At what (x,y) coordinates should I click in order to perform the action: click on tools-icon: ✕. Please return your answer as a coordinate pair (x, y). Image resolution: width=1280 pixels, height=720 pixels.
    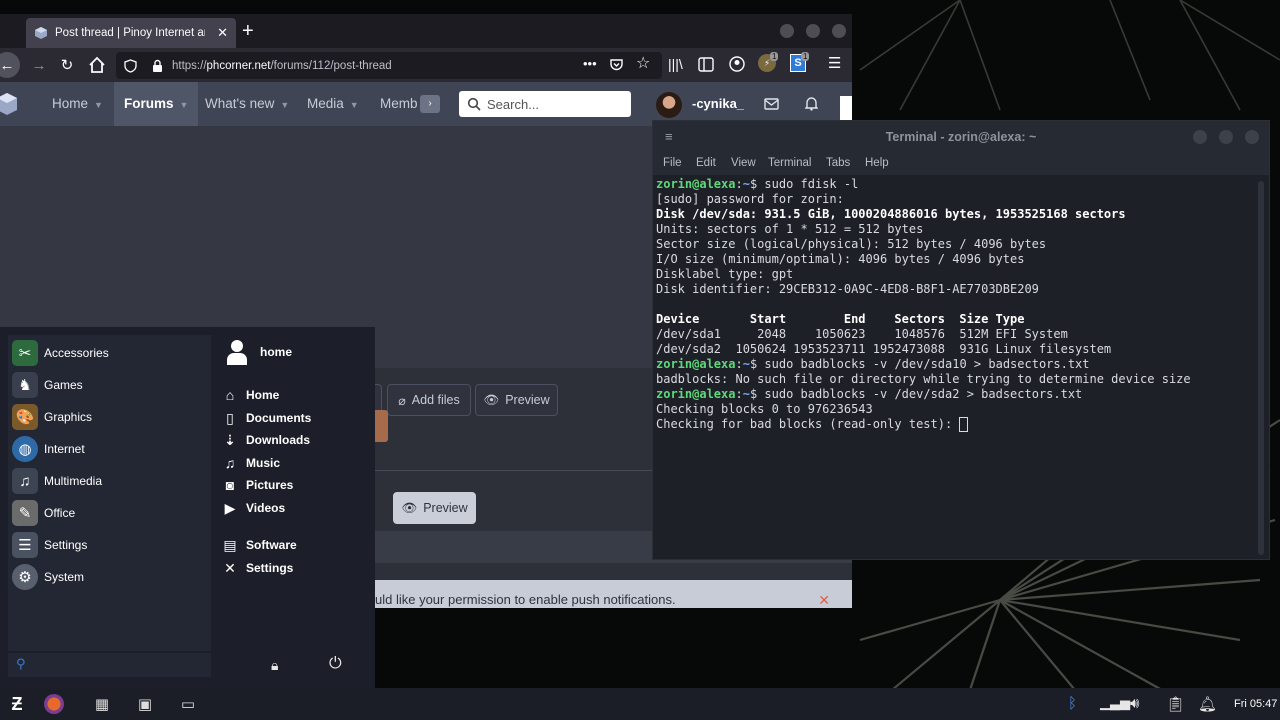
    Looking at the image, I should click on (230, 567).